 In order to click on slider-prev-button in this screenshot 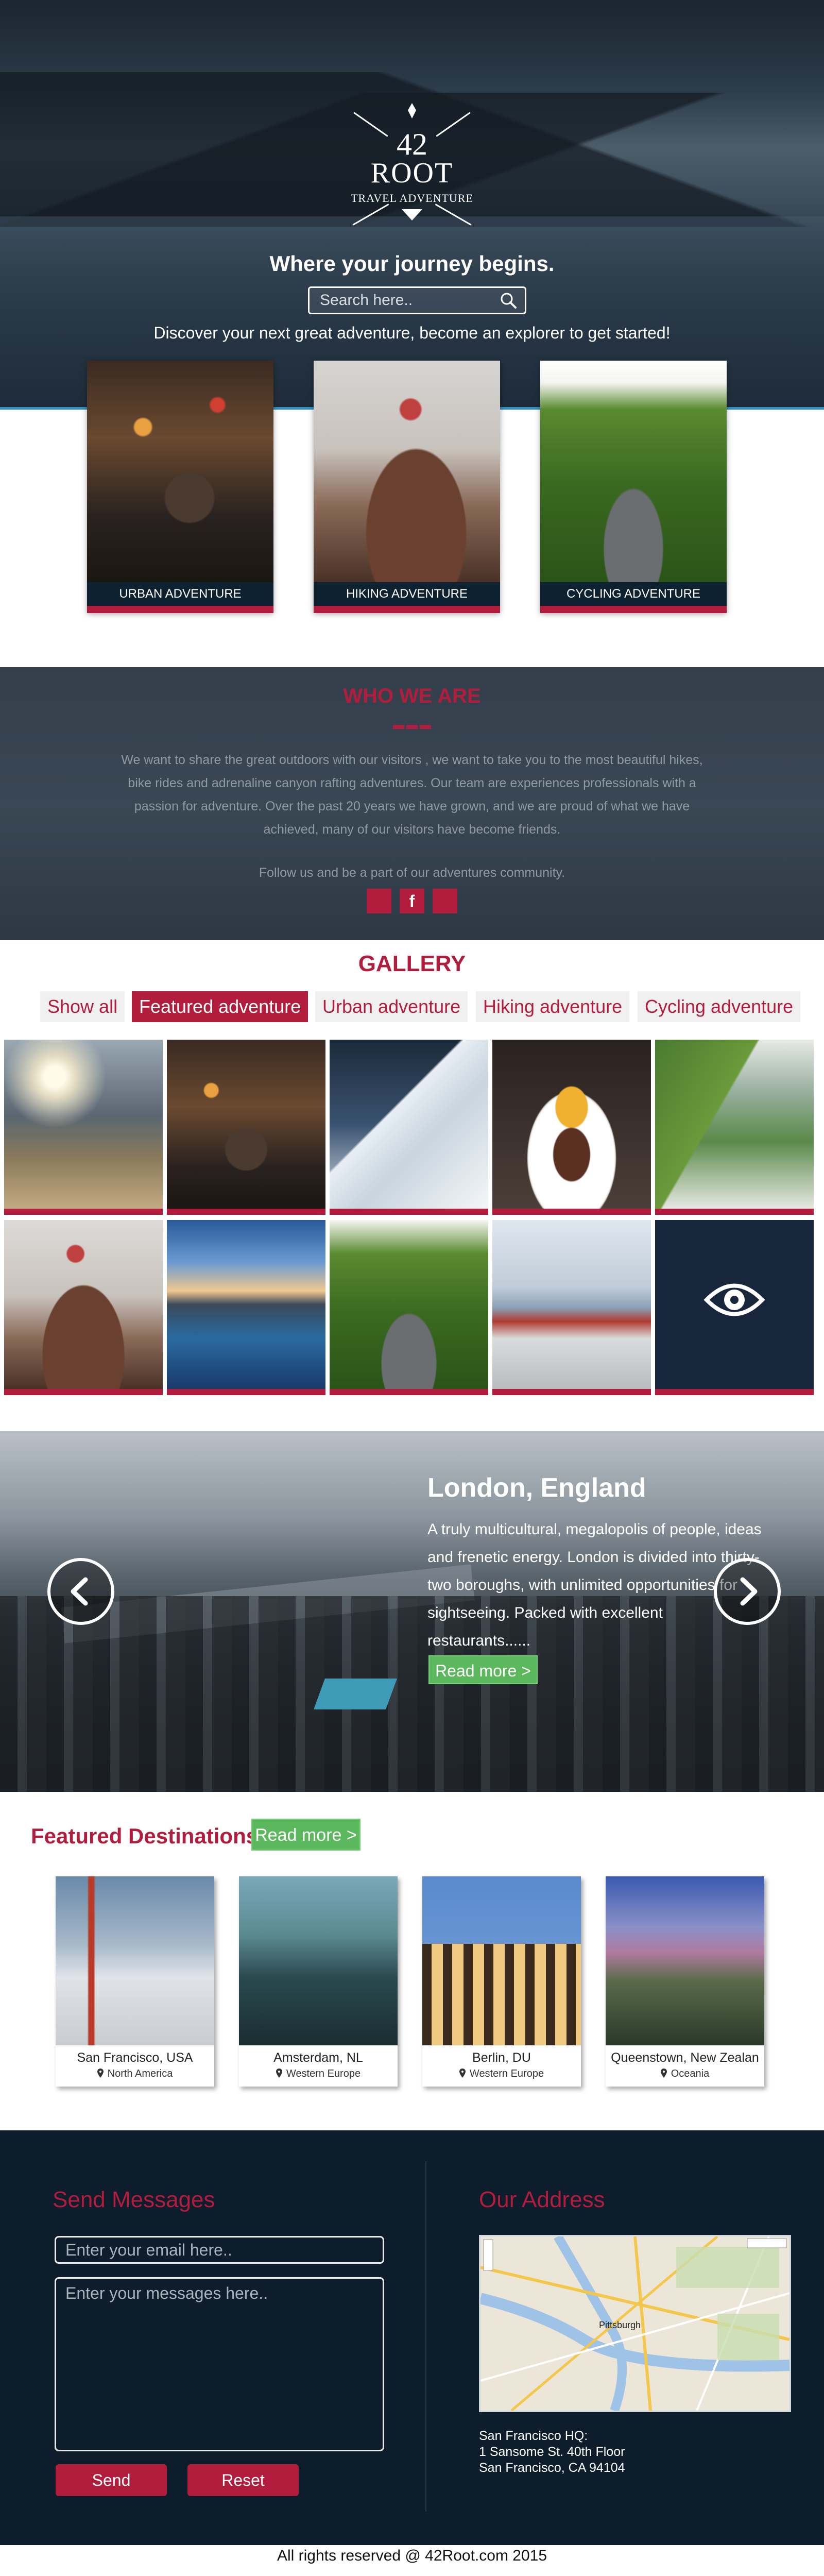, I will do `click(81, 1591)`.